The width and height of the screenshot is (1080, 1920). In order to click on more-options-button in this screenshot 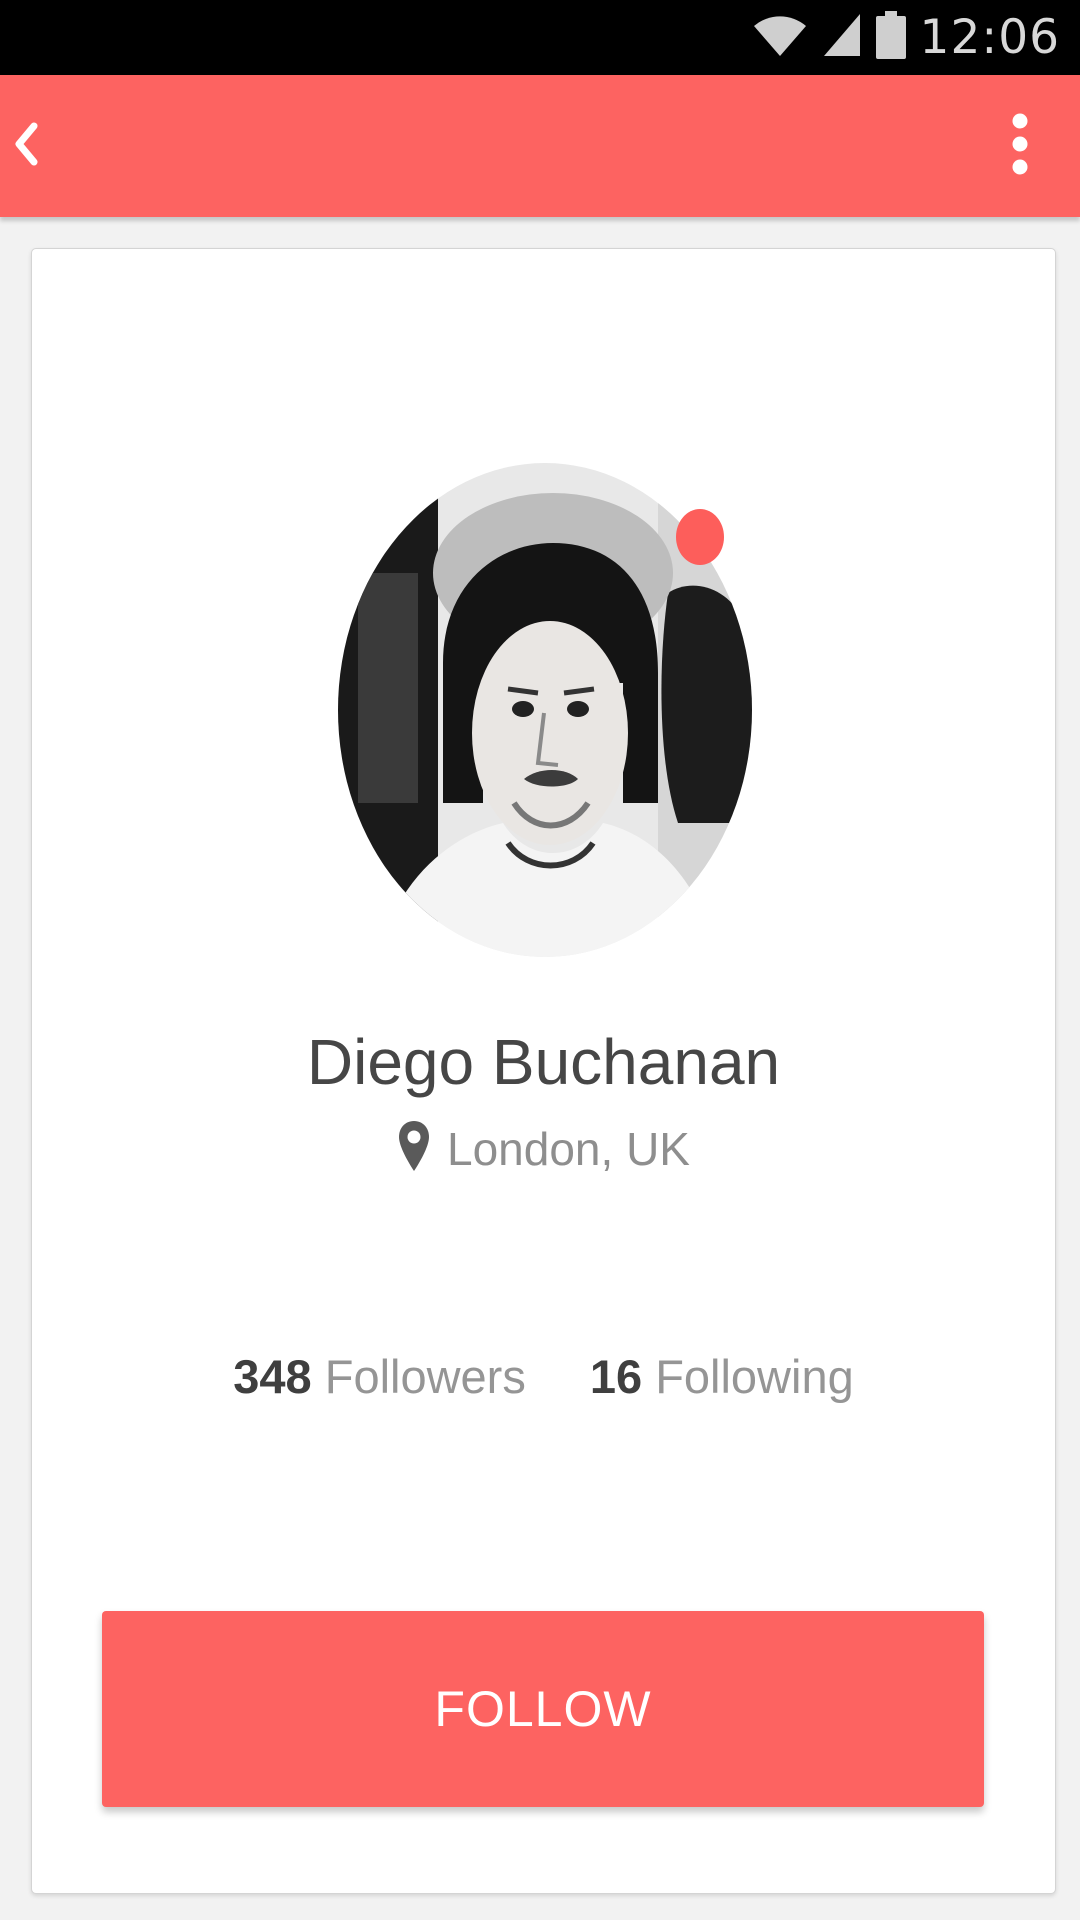, I will do `click(1020, 146)`.